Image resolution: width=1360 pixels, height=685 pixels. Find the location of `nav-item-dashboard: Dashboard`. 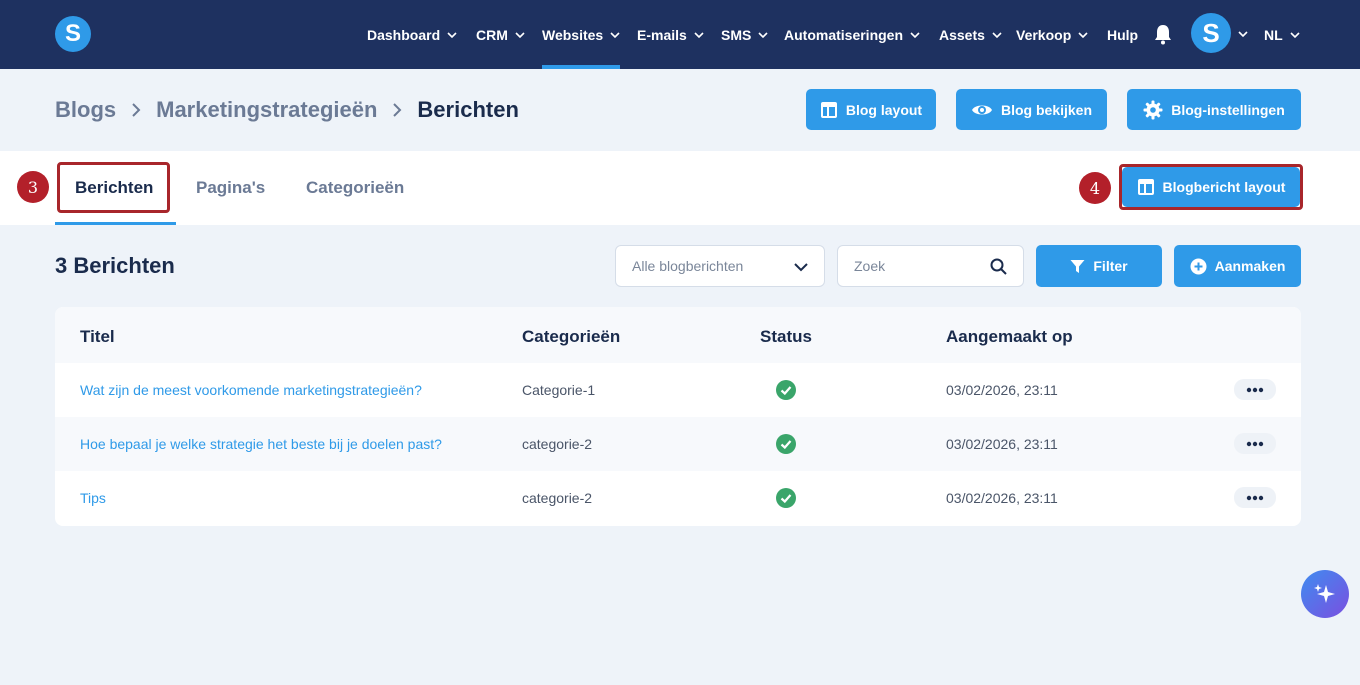

nav-item-dashboard: Dashboard is located at coordinates (412, 34).